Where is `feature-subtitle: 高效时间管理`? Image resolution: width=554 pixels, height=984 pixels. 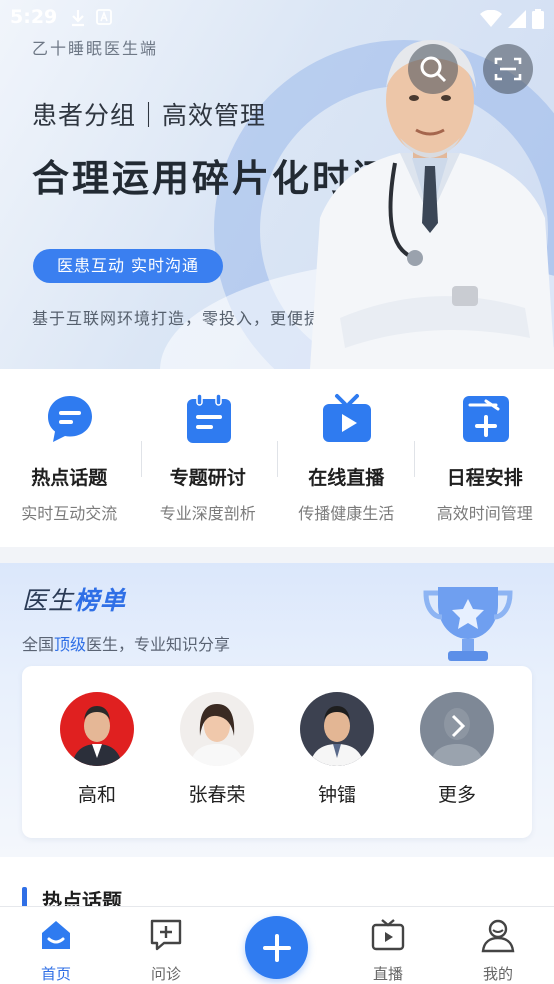 feature-subtitle: 高效时间管理 is located at coordinates (484, 513).